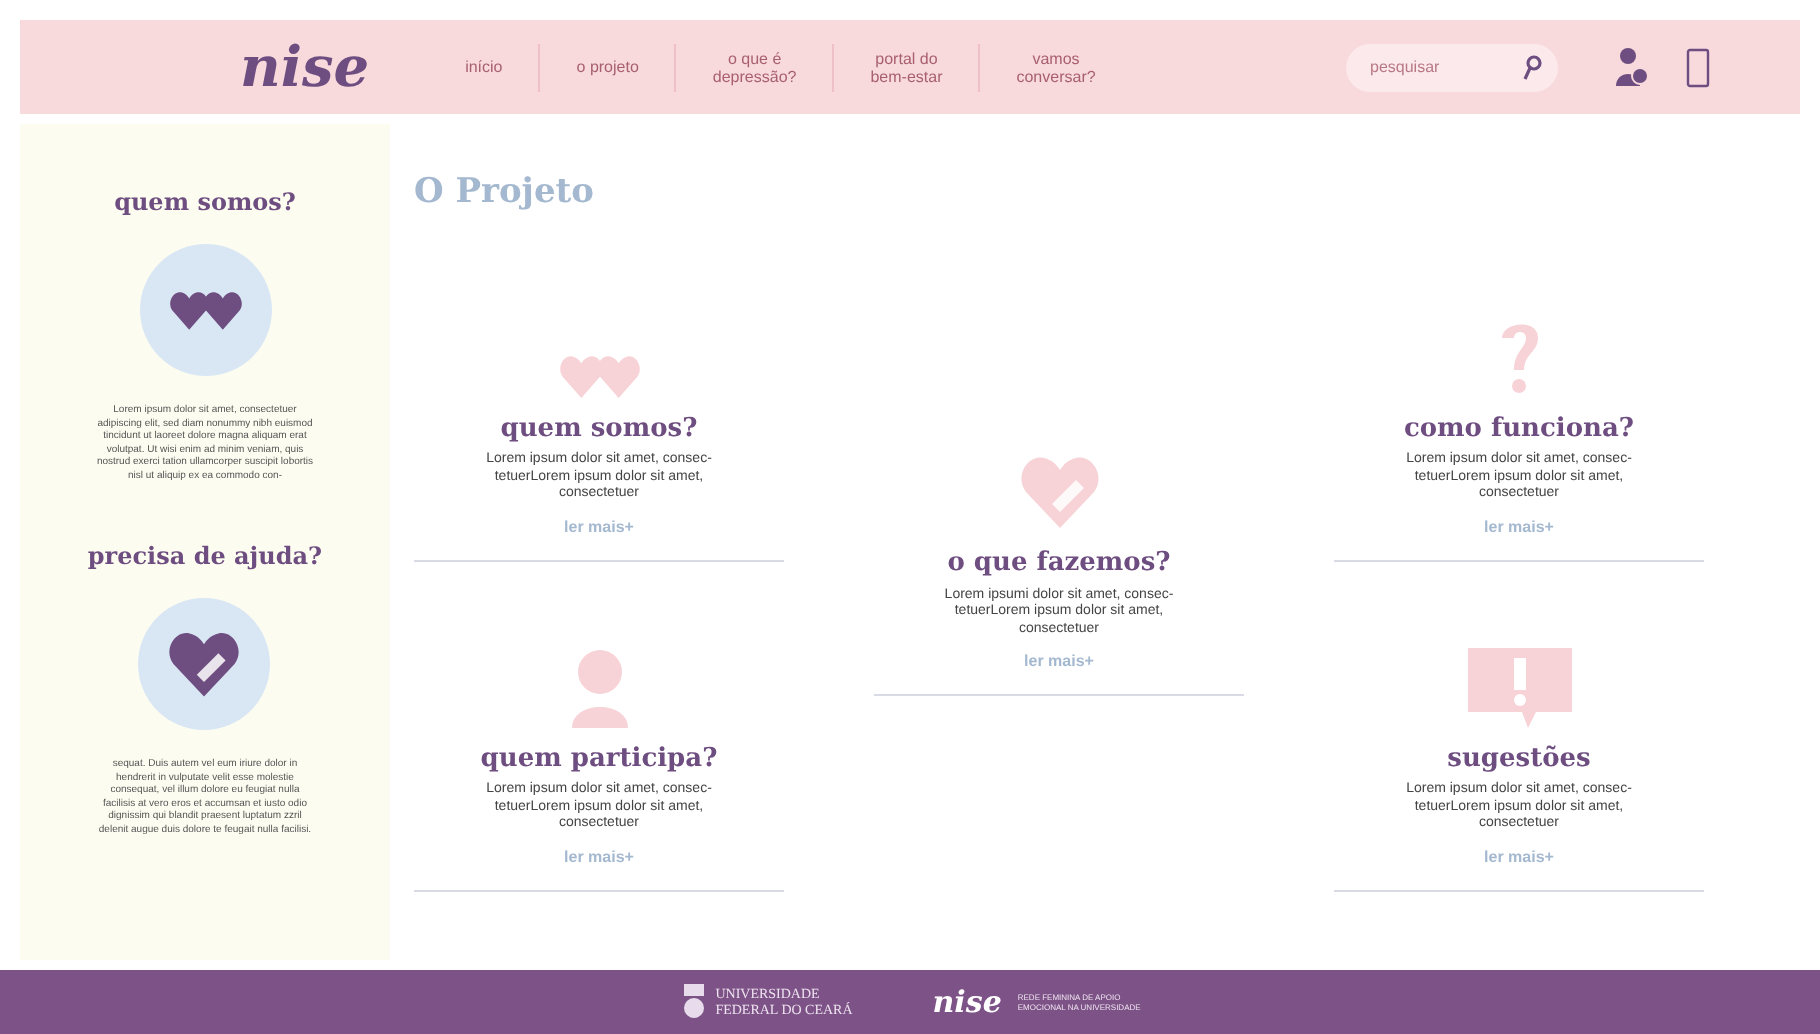 This screenshot has height=1034, width=1820. What do you see at coordinates (1059, 564) in the screenshot?
I see `card-title: o que fazemos?` at bounding box center [1059, 564].